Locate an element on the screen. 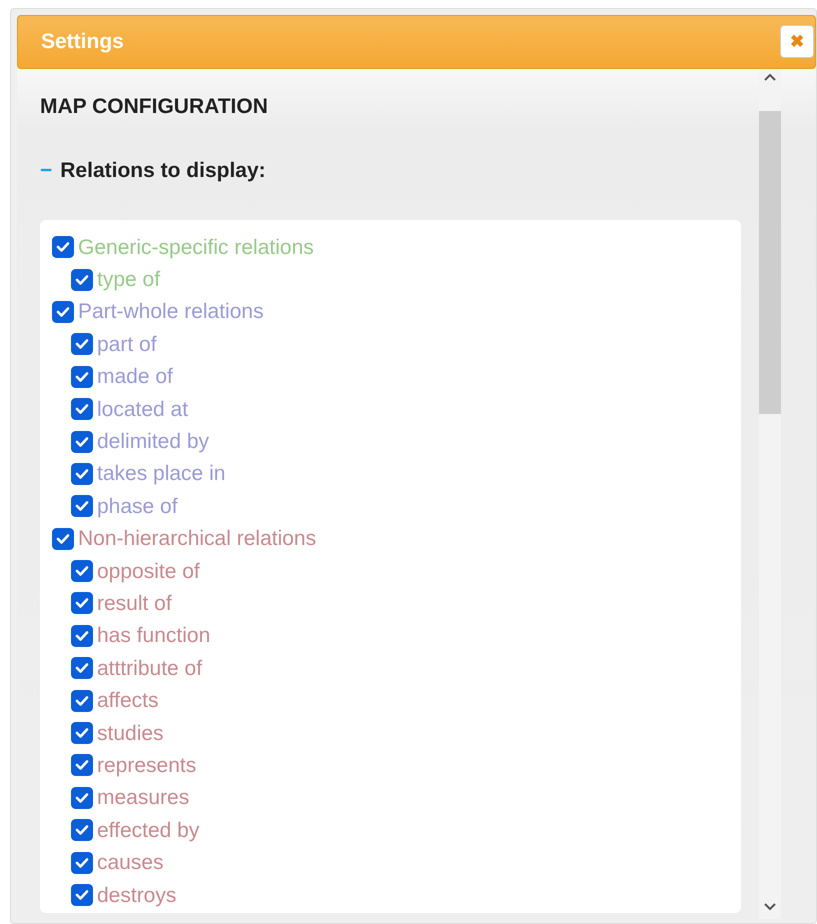 The width and height of the screenshot is (817, 924). close-button: ✖ is located at coordinates (797, 41).